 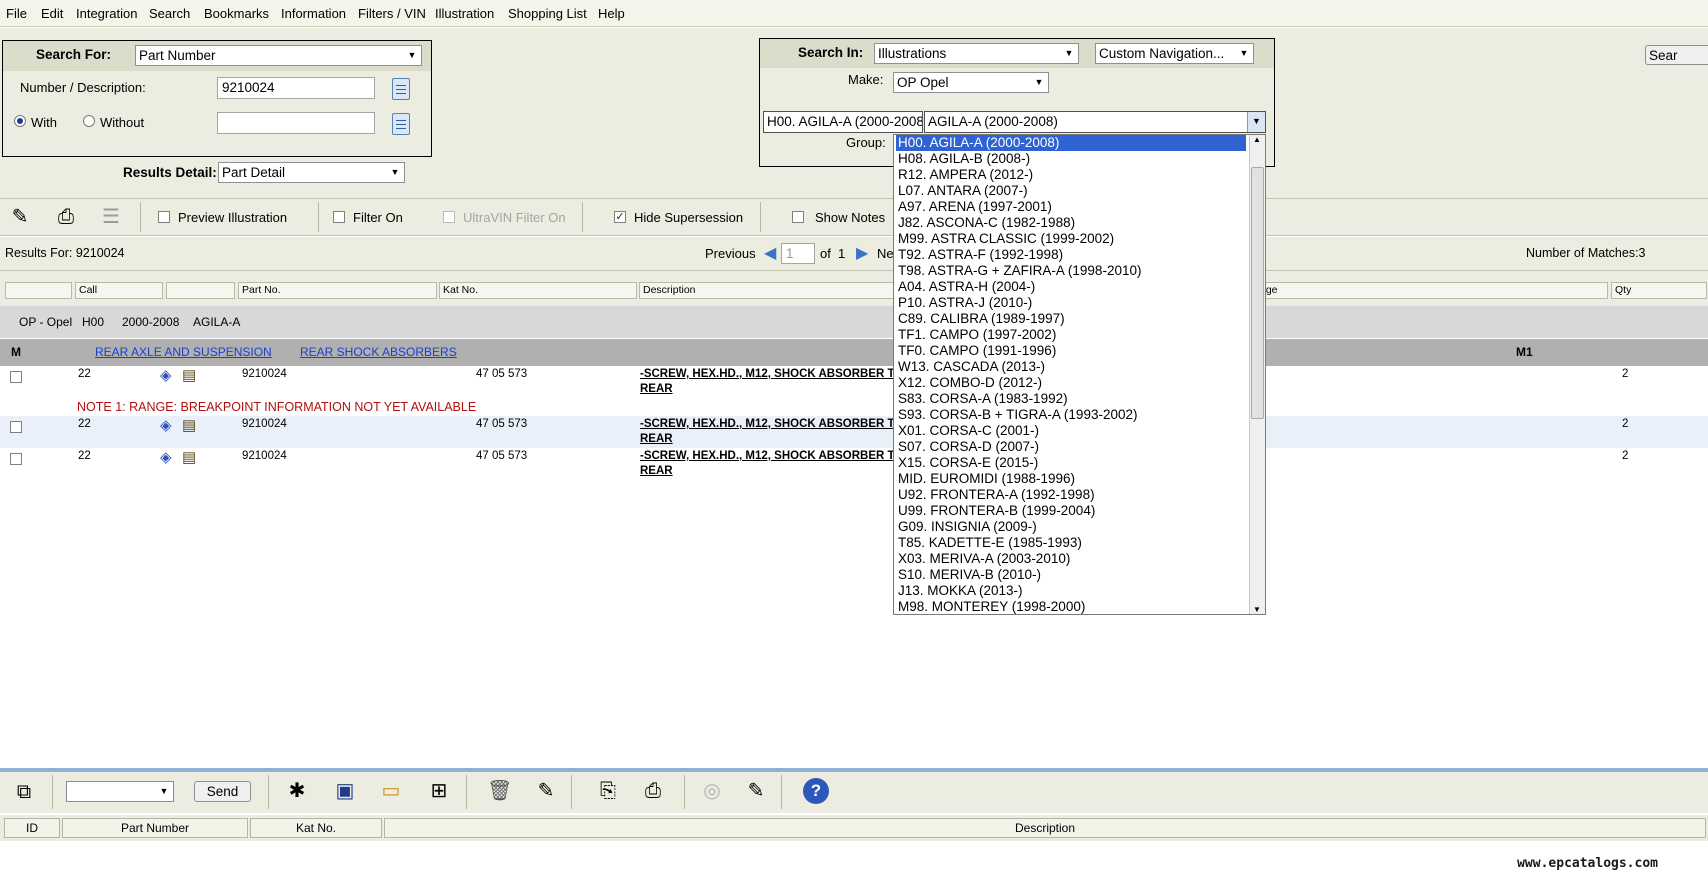 What do you see at coordinates (816, 791) in the screenshot?
I see `help-icon: ?` at bounding box center [816, 791].